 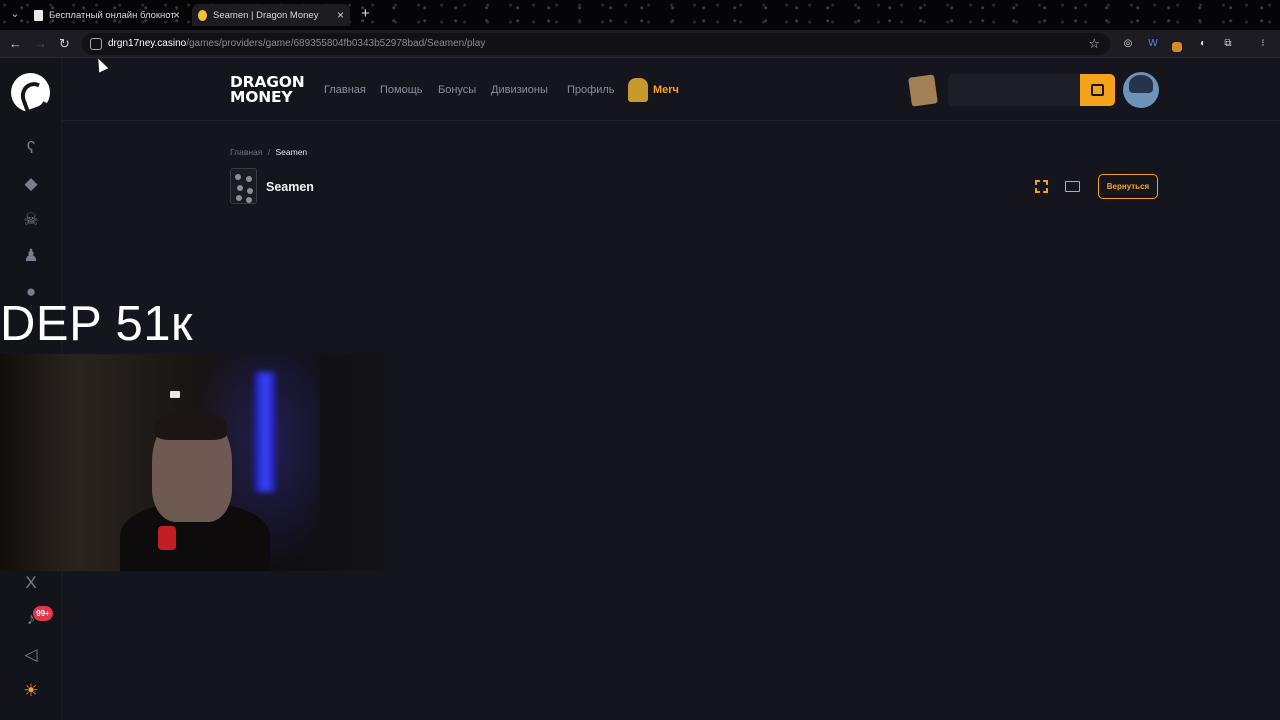 What do you see at coordinates (31, 256) in the screenshot?
I see `user-icon: ♟` at bounding box center [31, 256].